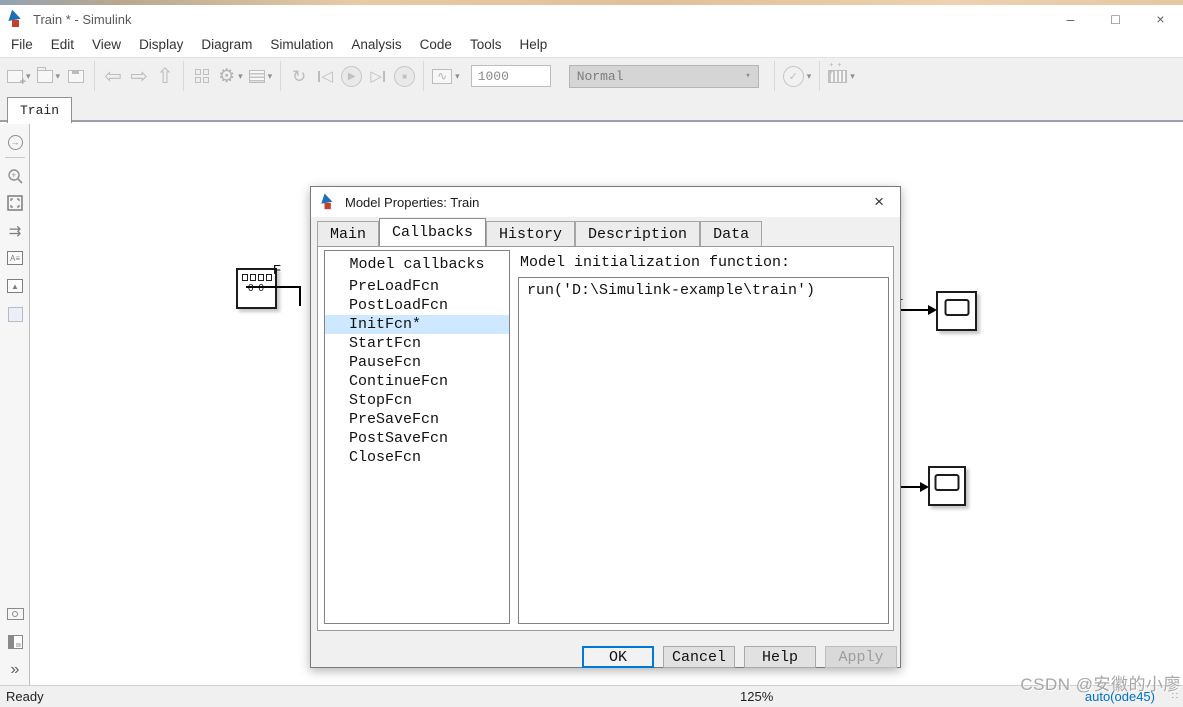  I want to click on hide-browser-icon: →, so click(15, 142).